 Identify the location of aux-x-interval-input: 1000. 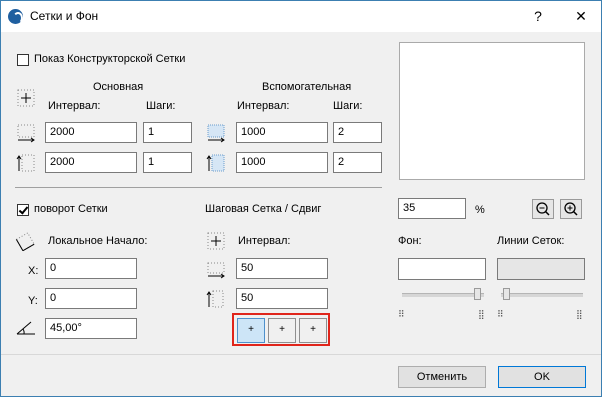
(282, 132).